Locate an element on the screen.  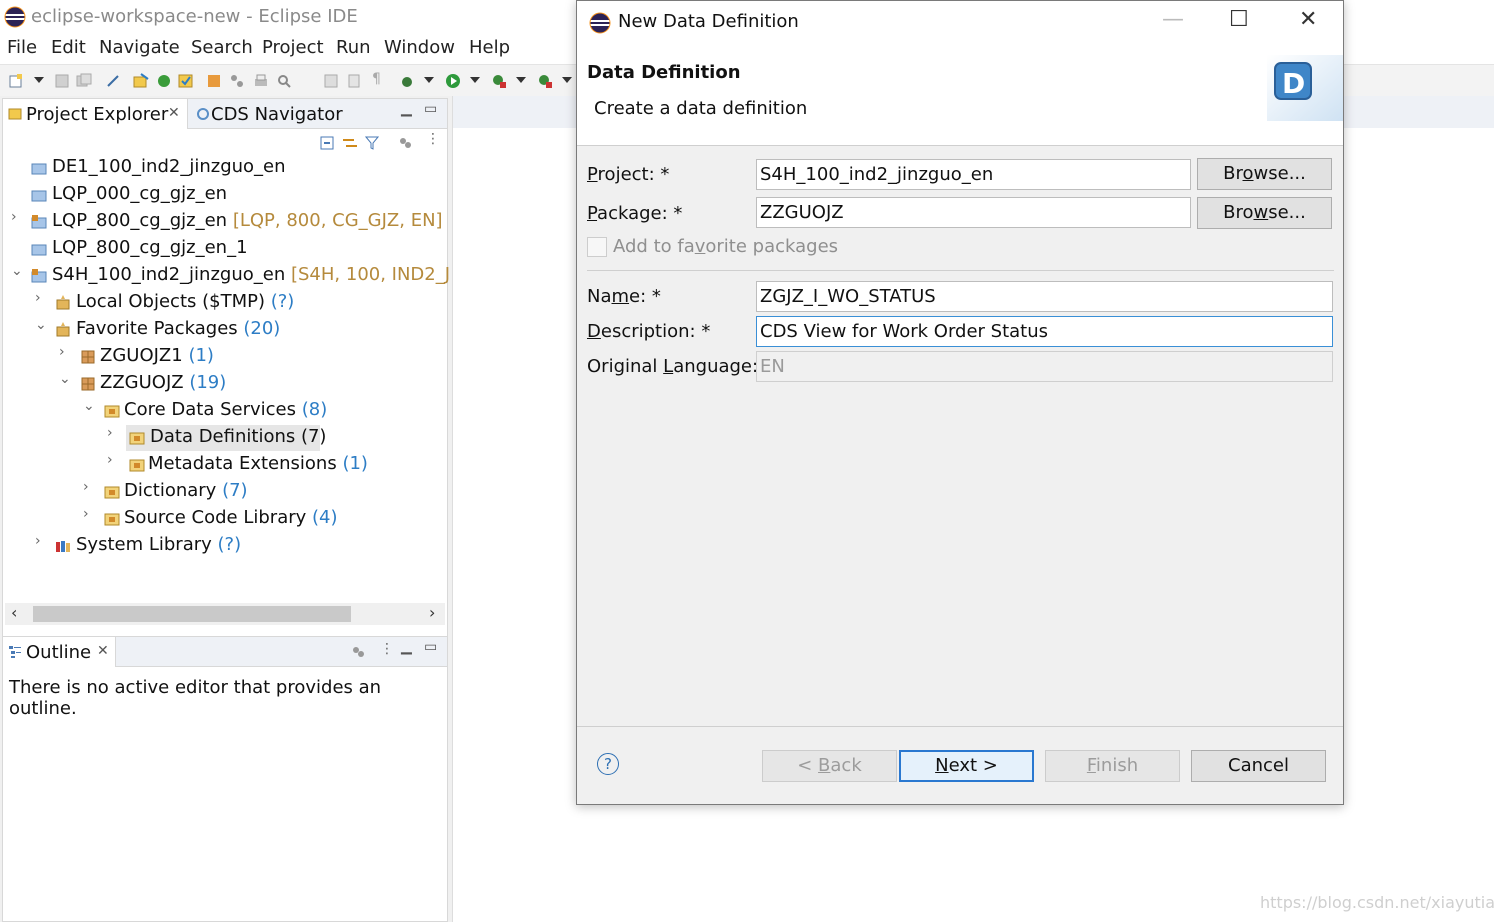
save-icon is located at coordinates (62, 81).